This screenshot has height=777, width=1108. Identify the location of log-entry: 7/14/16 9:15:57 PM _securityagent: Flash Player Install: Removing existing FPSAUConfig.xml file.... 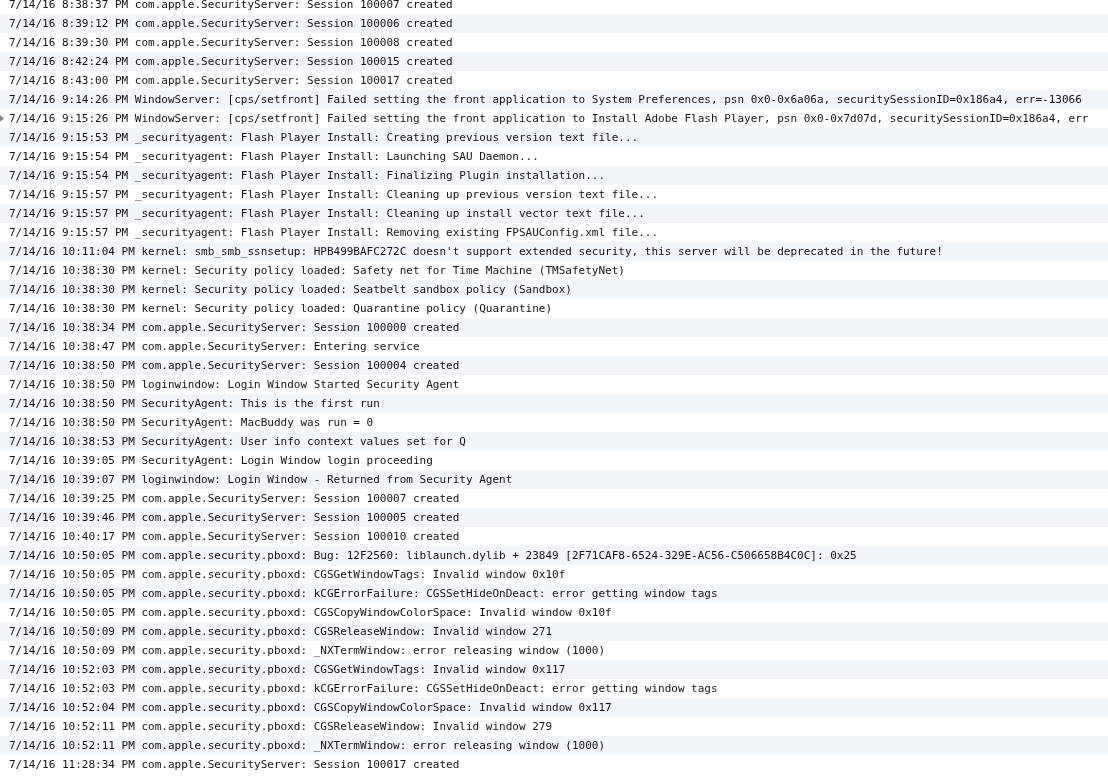
(333, 232).